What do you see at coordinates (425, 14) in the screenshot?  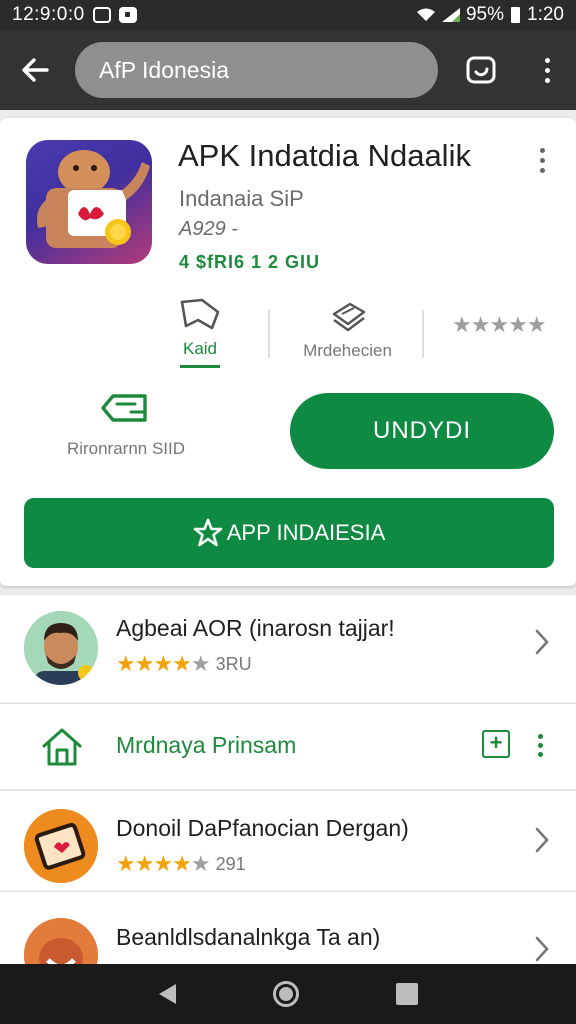 I see `wifi-icon` at bounding box center [425, 14].